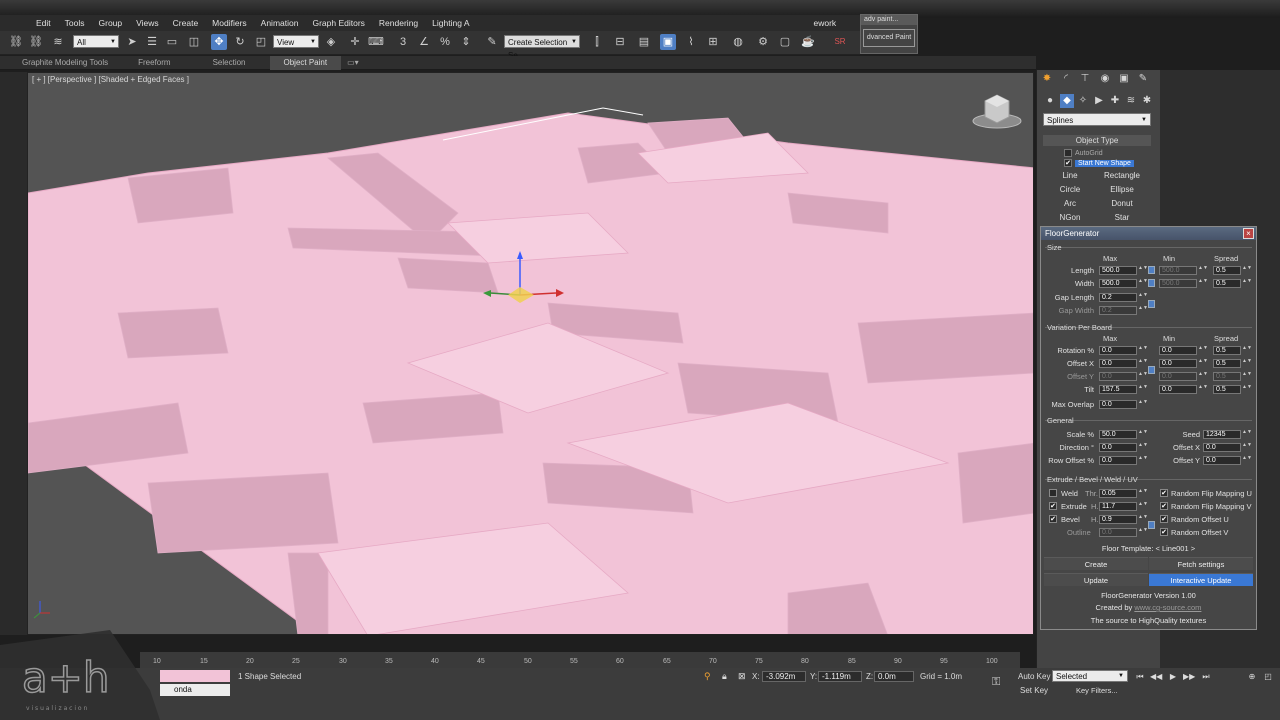  Describe the element at coordinates (785, 42) in the screenshot. I see `rendered-frame-icon: ▢` at that location.